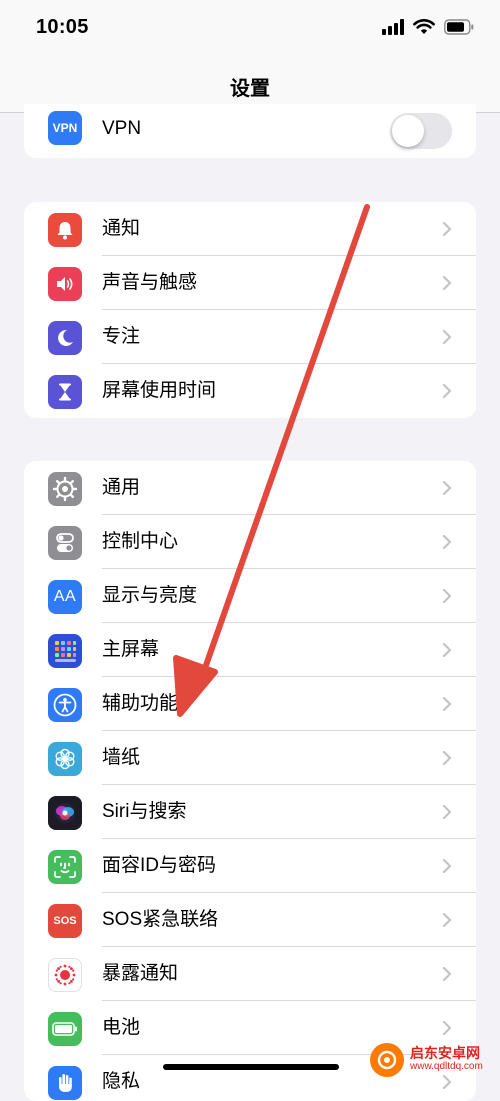 This screenshot has width=500, height=1101. What do you see at coordinates (65, 867) in the screenshot?
I see `face-id-icon` at bounding box center [65, 867].